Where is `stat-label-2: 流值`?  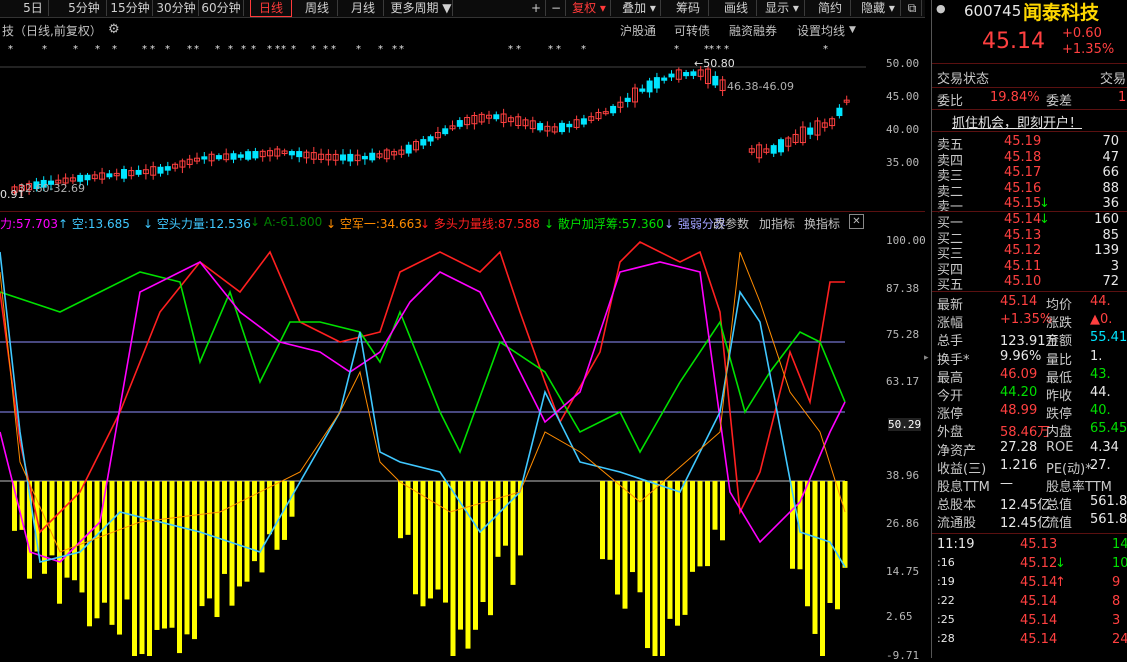 stat-label-2: 流值 is located at coordinates (1059, 524).